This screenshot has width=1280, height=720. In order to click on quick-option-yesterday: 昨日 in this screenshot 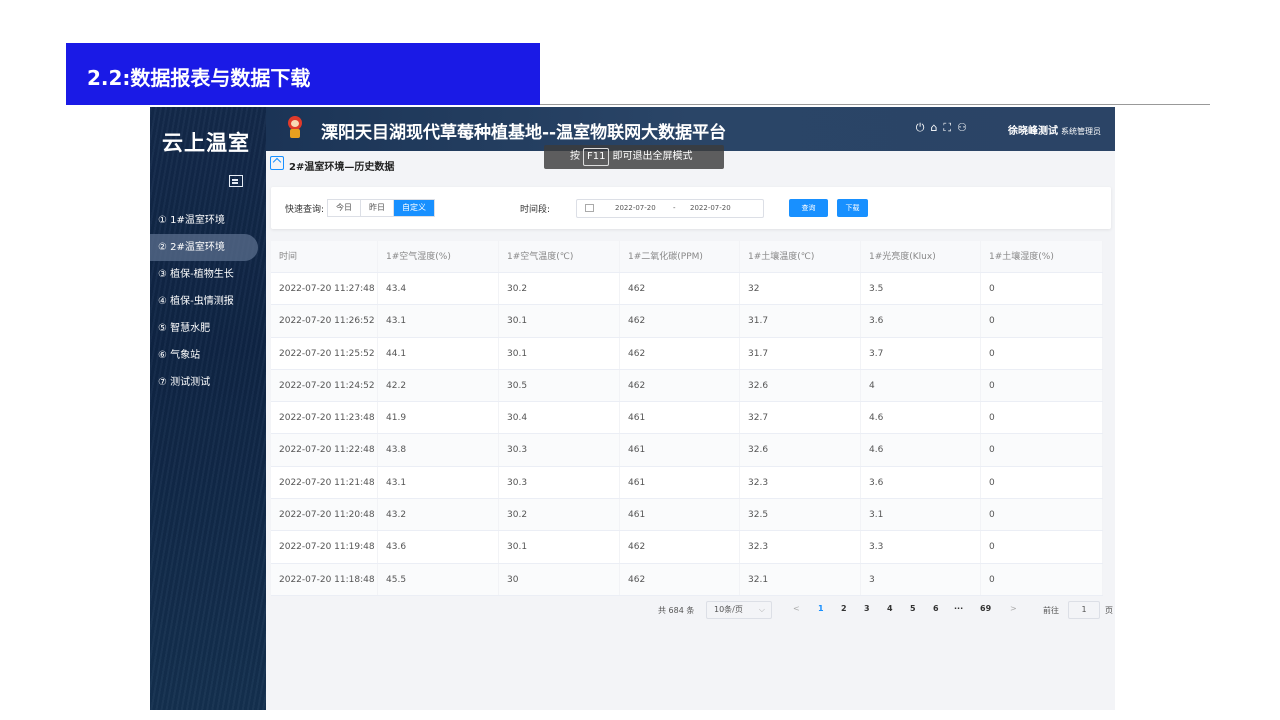, I will do `click(377, 208)`.